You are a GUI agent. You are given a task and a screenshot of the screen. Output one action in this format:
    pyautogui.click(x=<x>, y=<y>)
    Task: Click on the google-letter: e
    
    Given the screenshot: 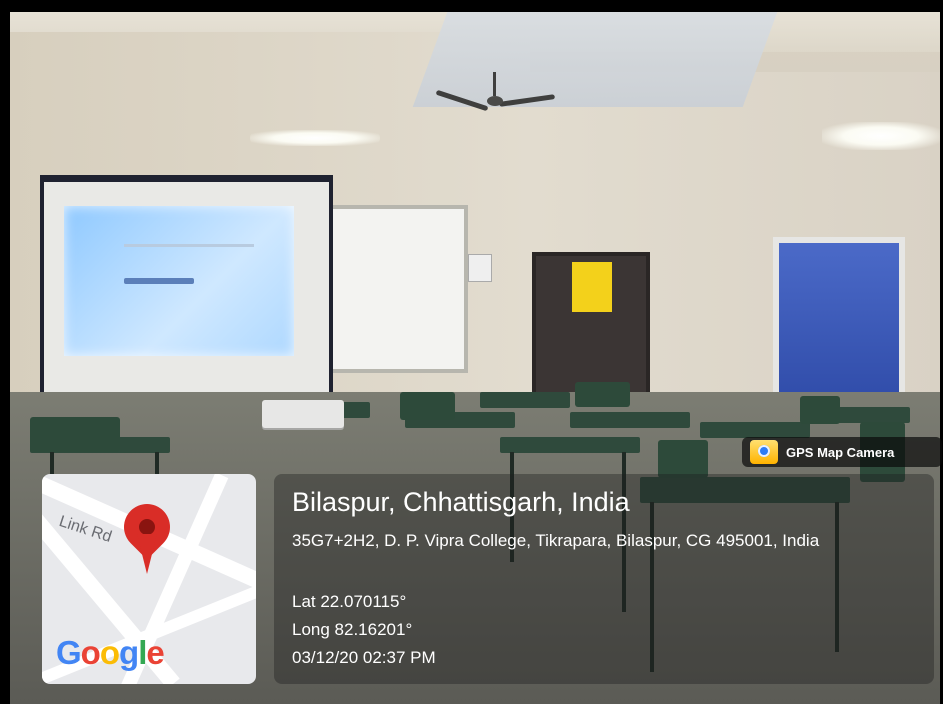 What is the action you would take?
    pyautogui.click(x=155, y=652)
    